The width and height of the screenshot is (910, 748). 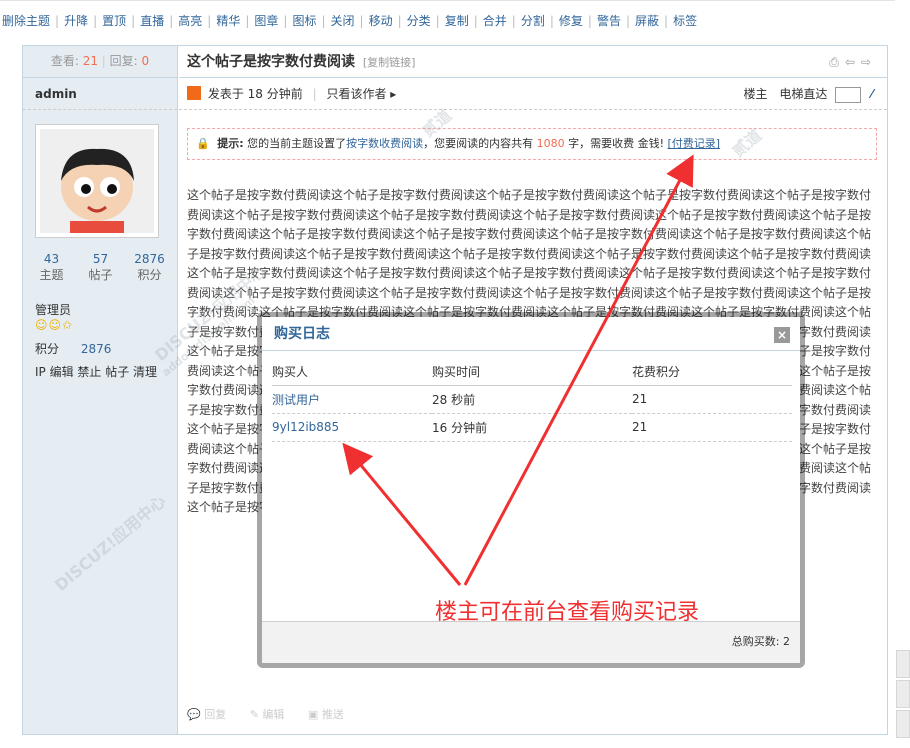 What do you see at coordinates (571, 20) in the screenshot?
I see `toolbar-item: 修复` at bounding box center [571, 20].